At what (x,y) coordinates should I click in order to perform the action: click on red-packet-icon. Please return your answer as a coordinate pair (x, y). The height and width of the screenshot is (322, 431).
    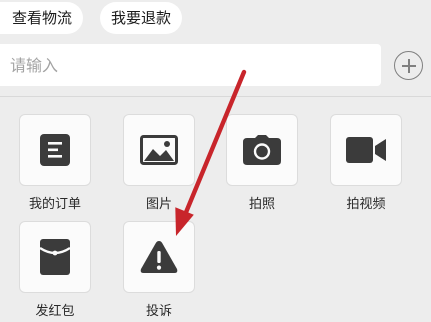
    Looking at the image, I should click on (55, 257).